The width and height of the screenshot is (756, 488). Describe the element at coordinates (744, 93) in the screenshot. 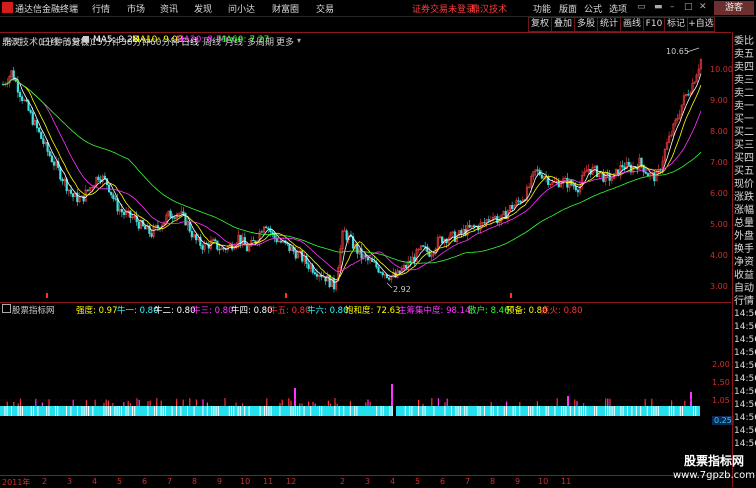

I see `side-panel-label: 卖二` at that location.